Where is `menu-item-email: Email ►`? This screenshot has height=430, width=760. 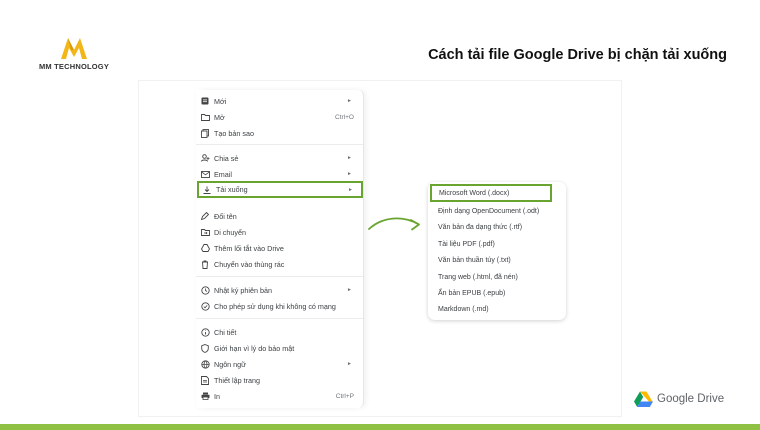
menu-item-email: Email ► is located at coordinates (280, 174).